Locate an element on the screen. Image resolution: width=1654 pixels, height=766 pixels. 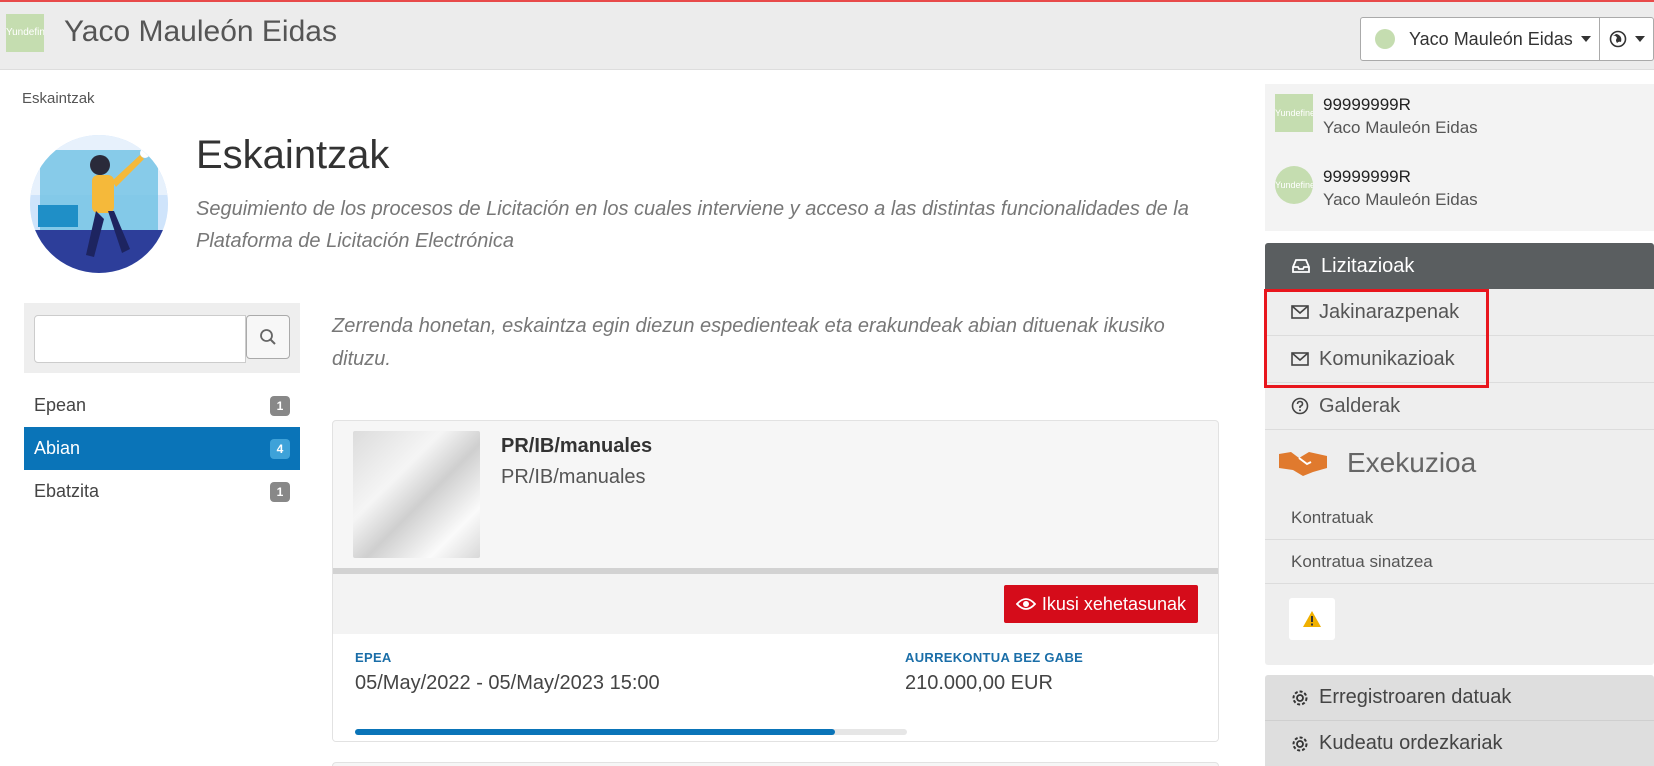
eye-icon is located at coordinates (1025, 604).